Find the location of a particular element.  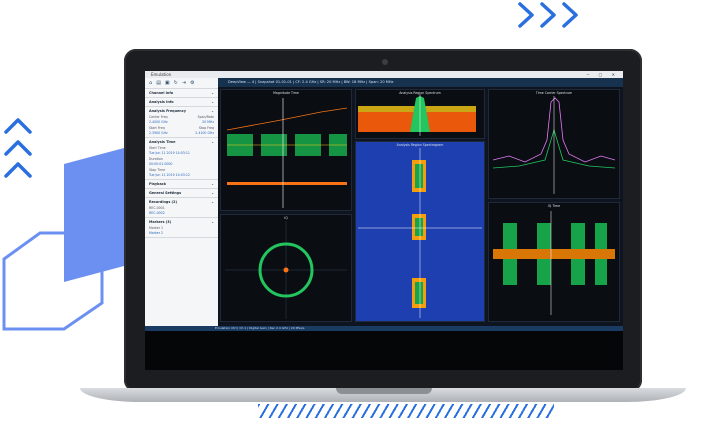

panel-iq: IQ is located at coordinates (286, 268).